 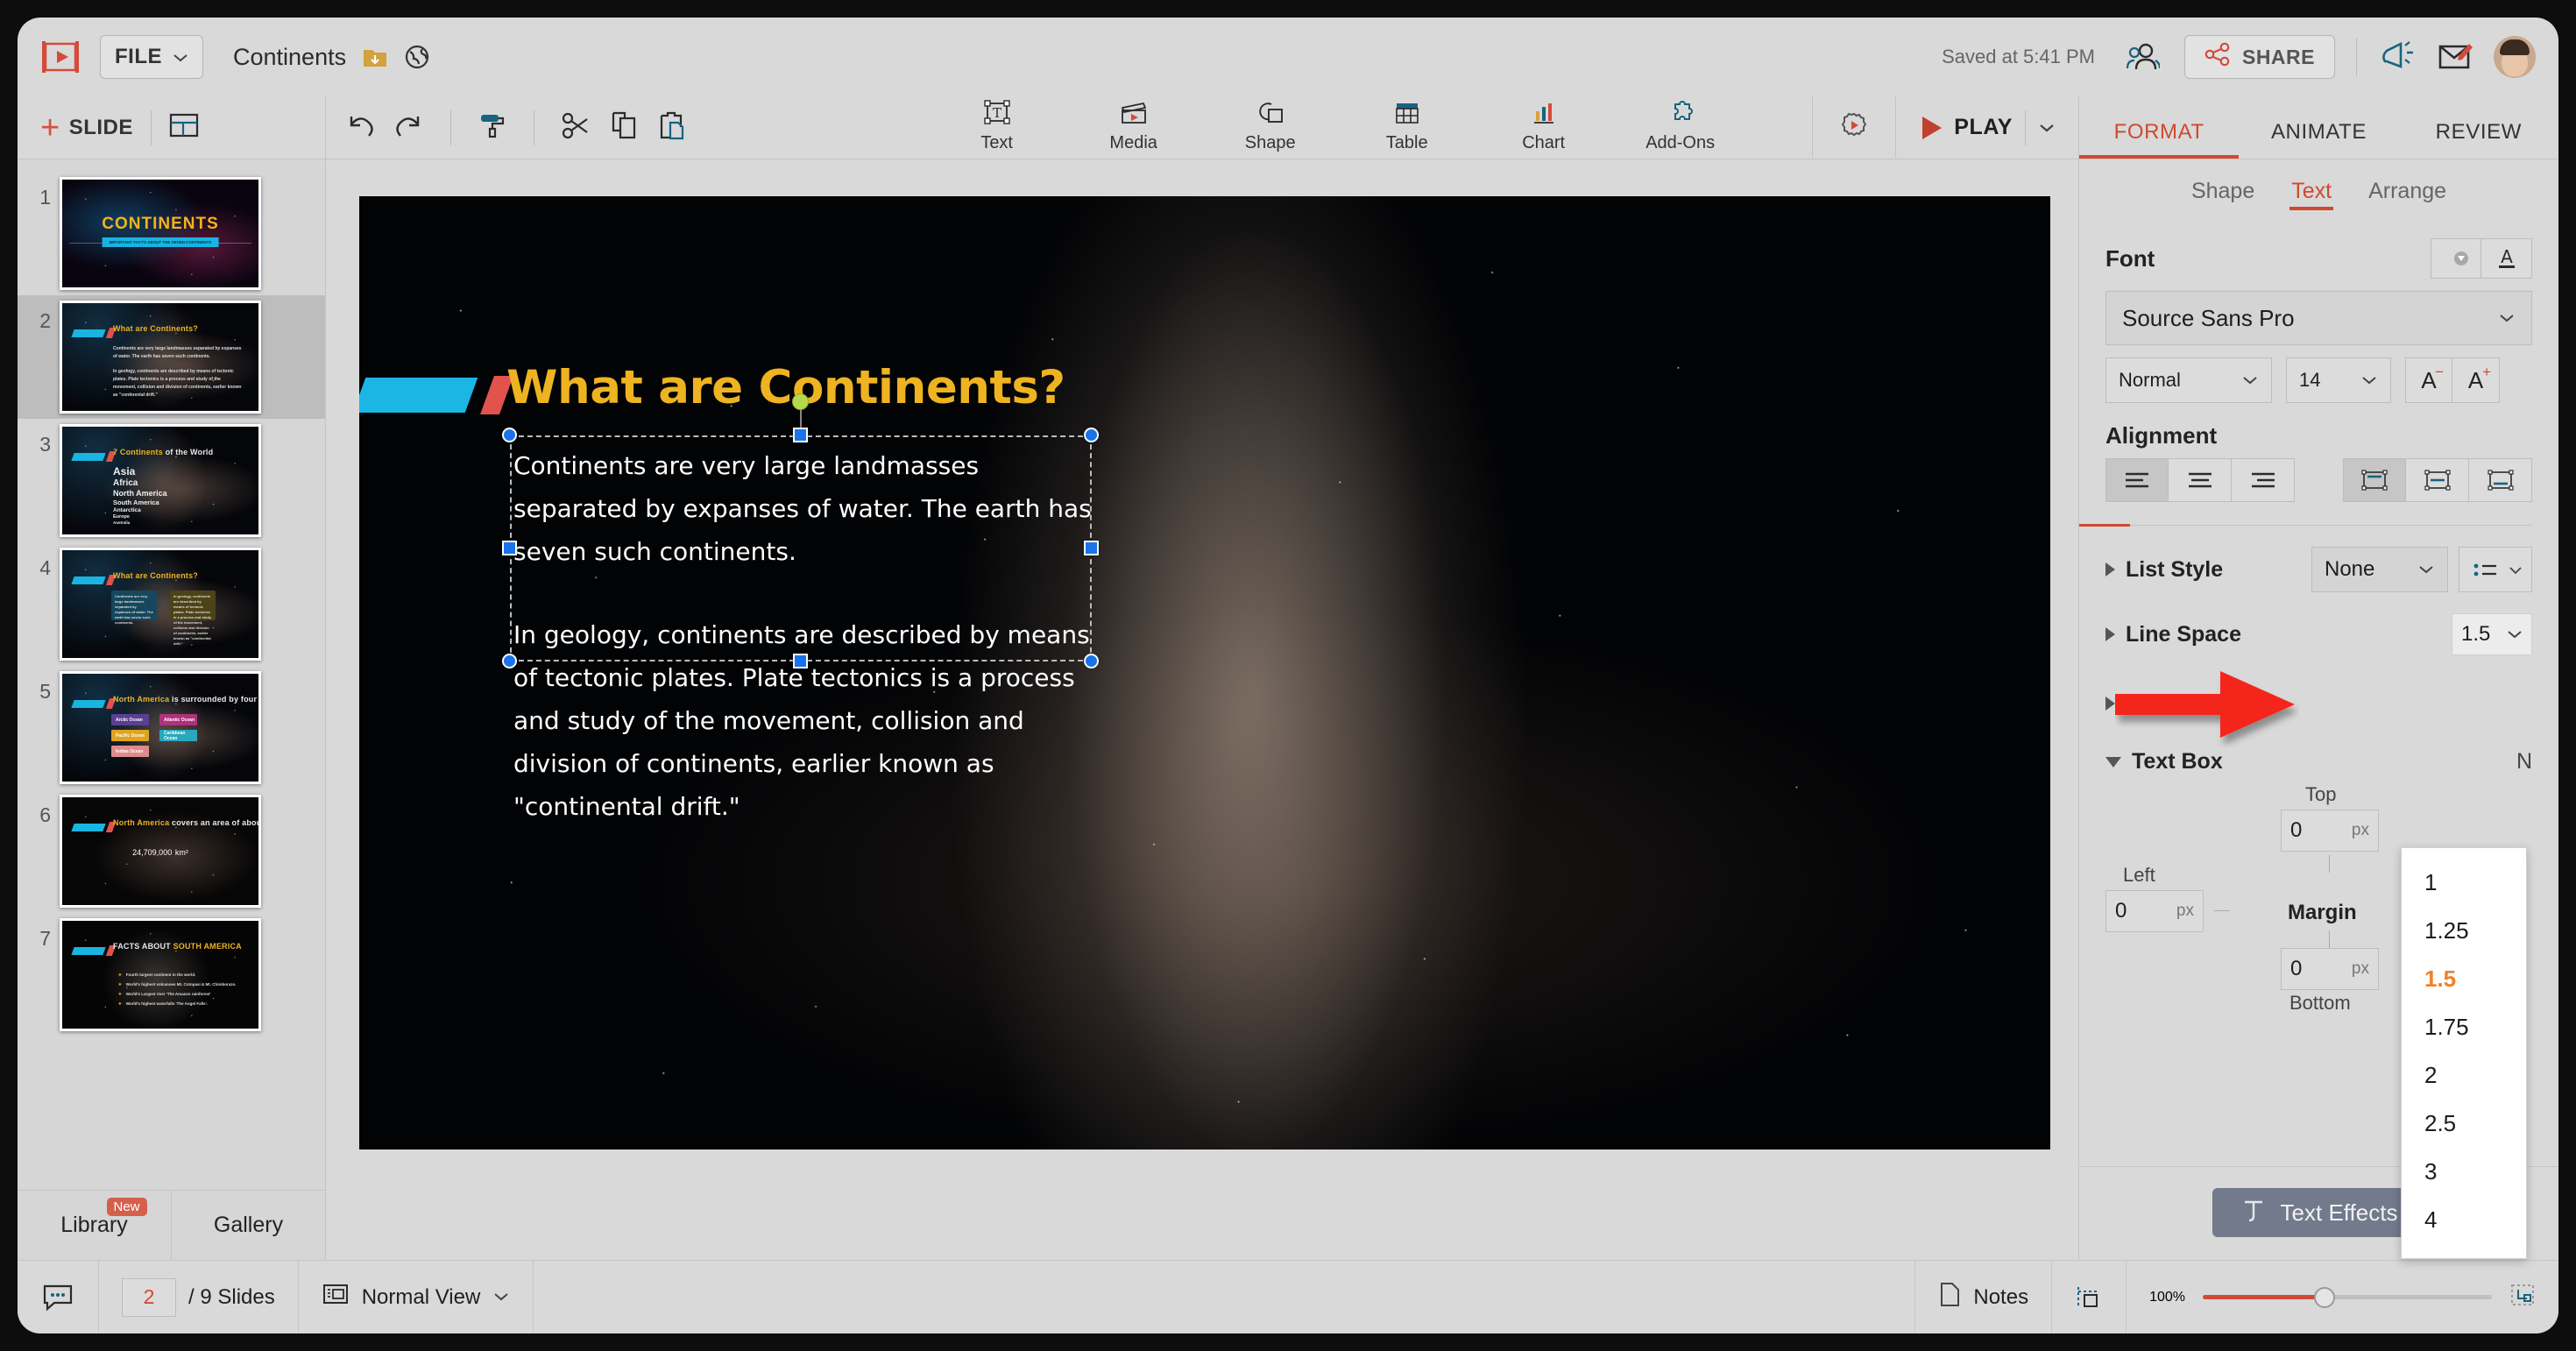 What do you see at coordinates (2318, 318) in the screenshot?
I see `font-family-select: Source Sans Pro` at bounding box center [2318, 318].